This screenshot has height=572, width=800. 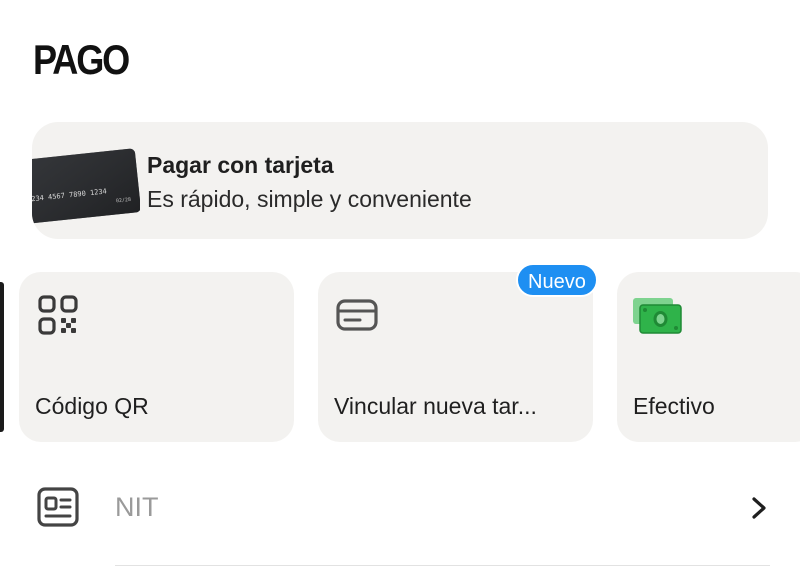 What do you see at coordinates (58, 507) in the screenshot?
I see `id-card-icon` at bounding box center [58, 507].